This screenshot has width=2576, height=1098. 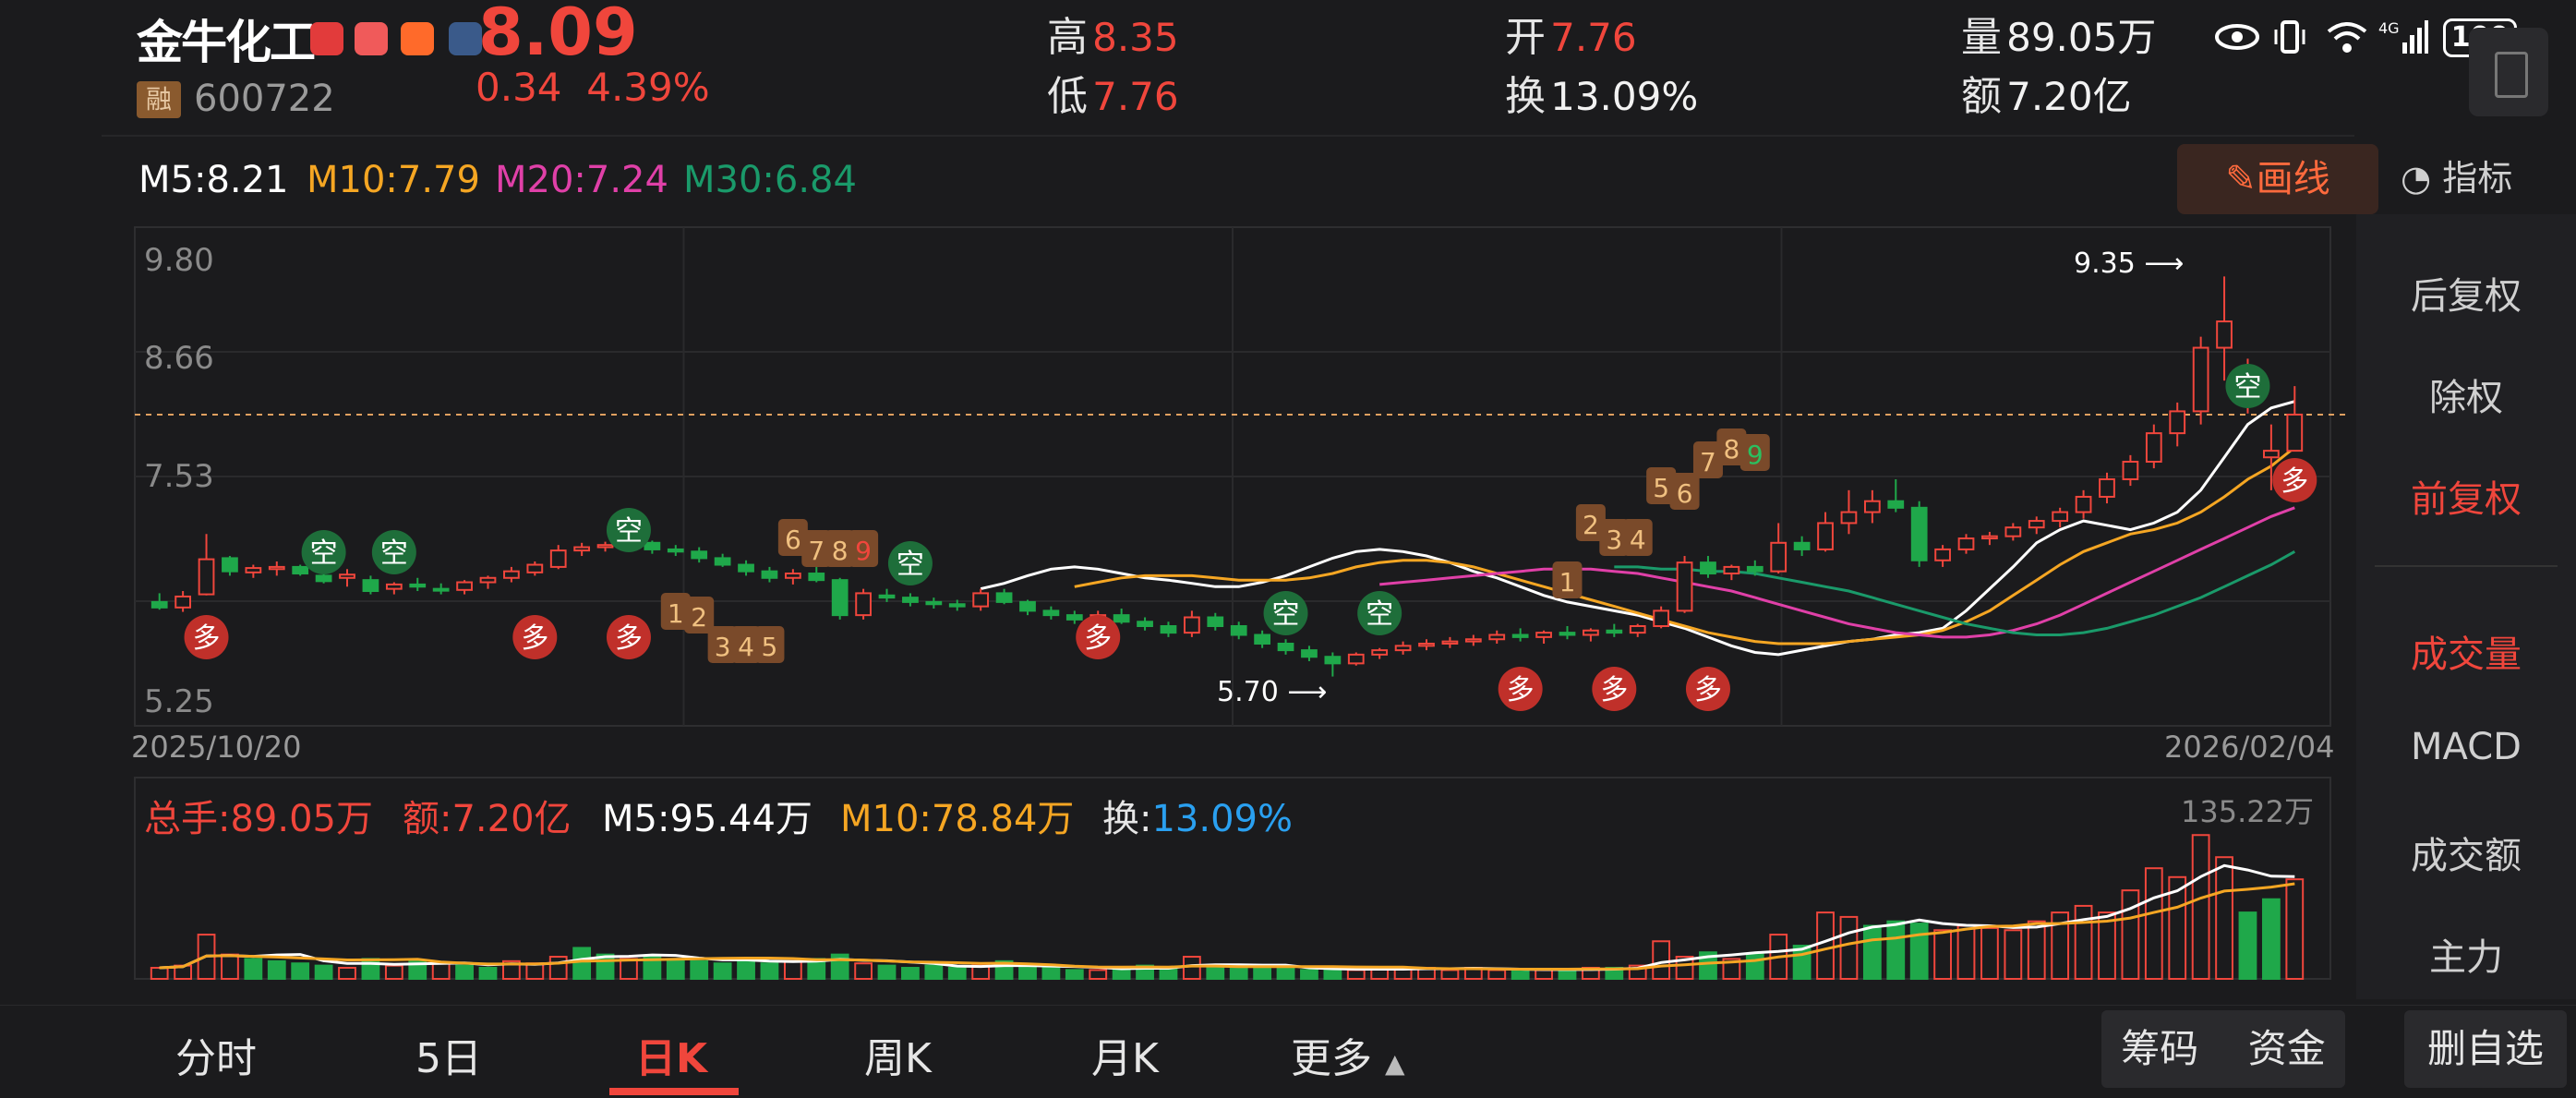 I want to click on tab-weekly-k: 周K, so click(x=898, y=1054).